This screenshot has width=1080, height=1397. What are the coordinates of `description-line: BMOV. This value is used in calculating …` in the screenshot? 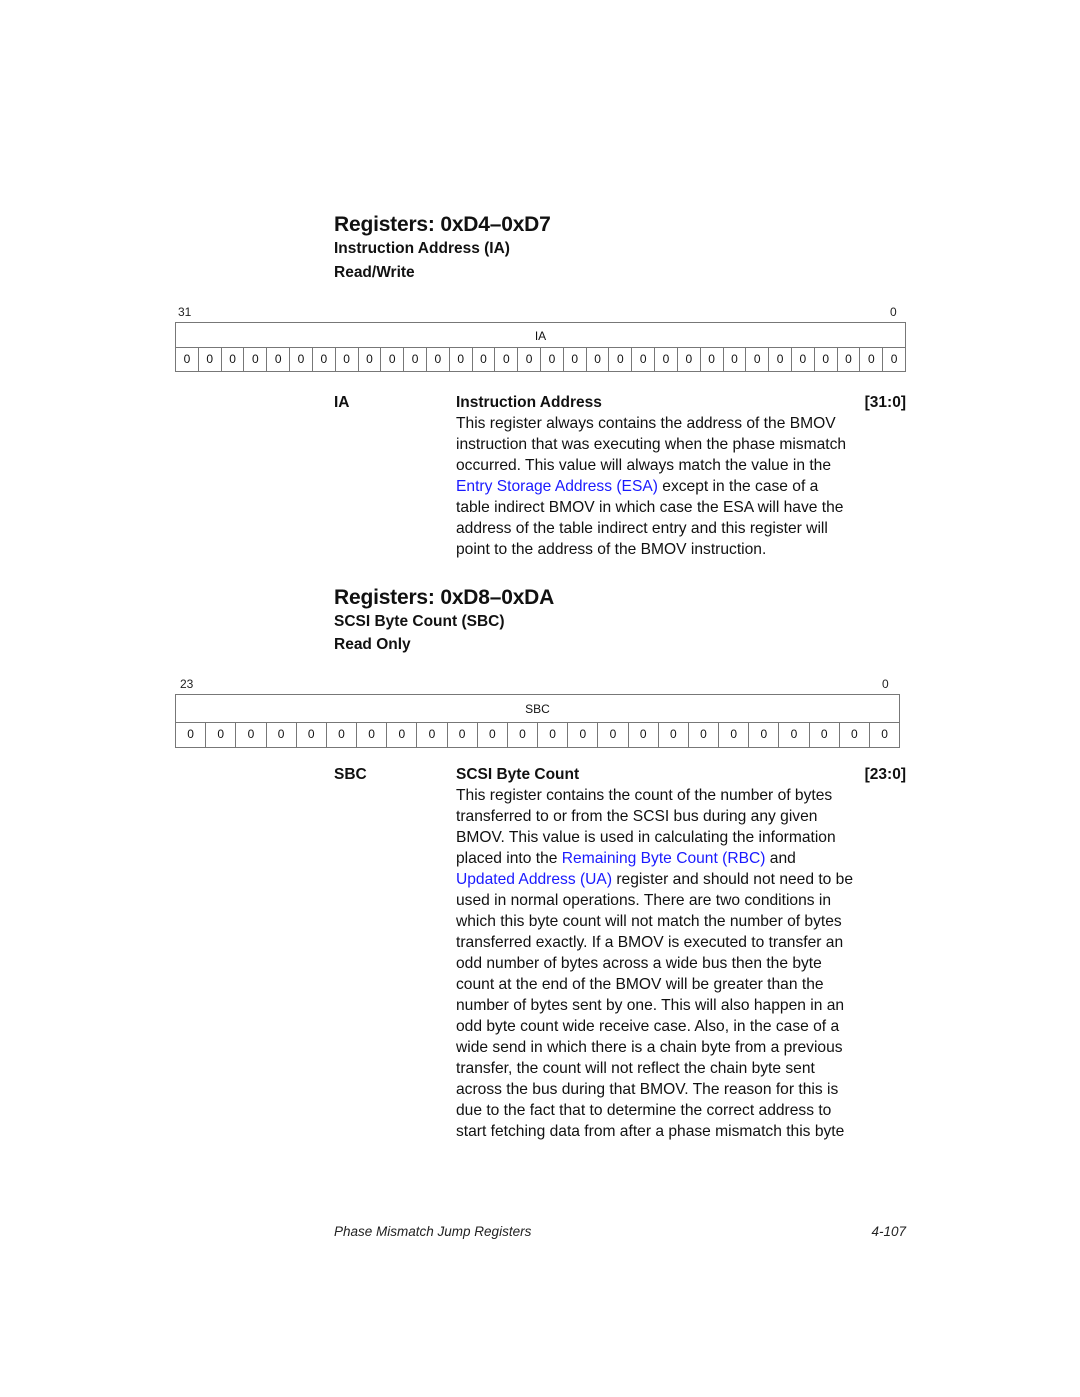 It's located at (681, 837).